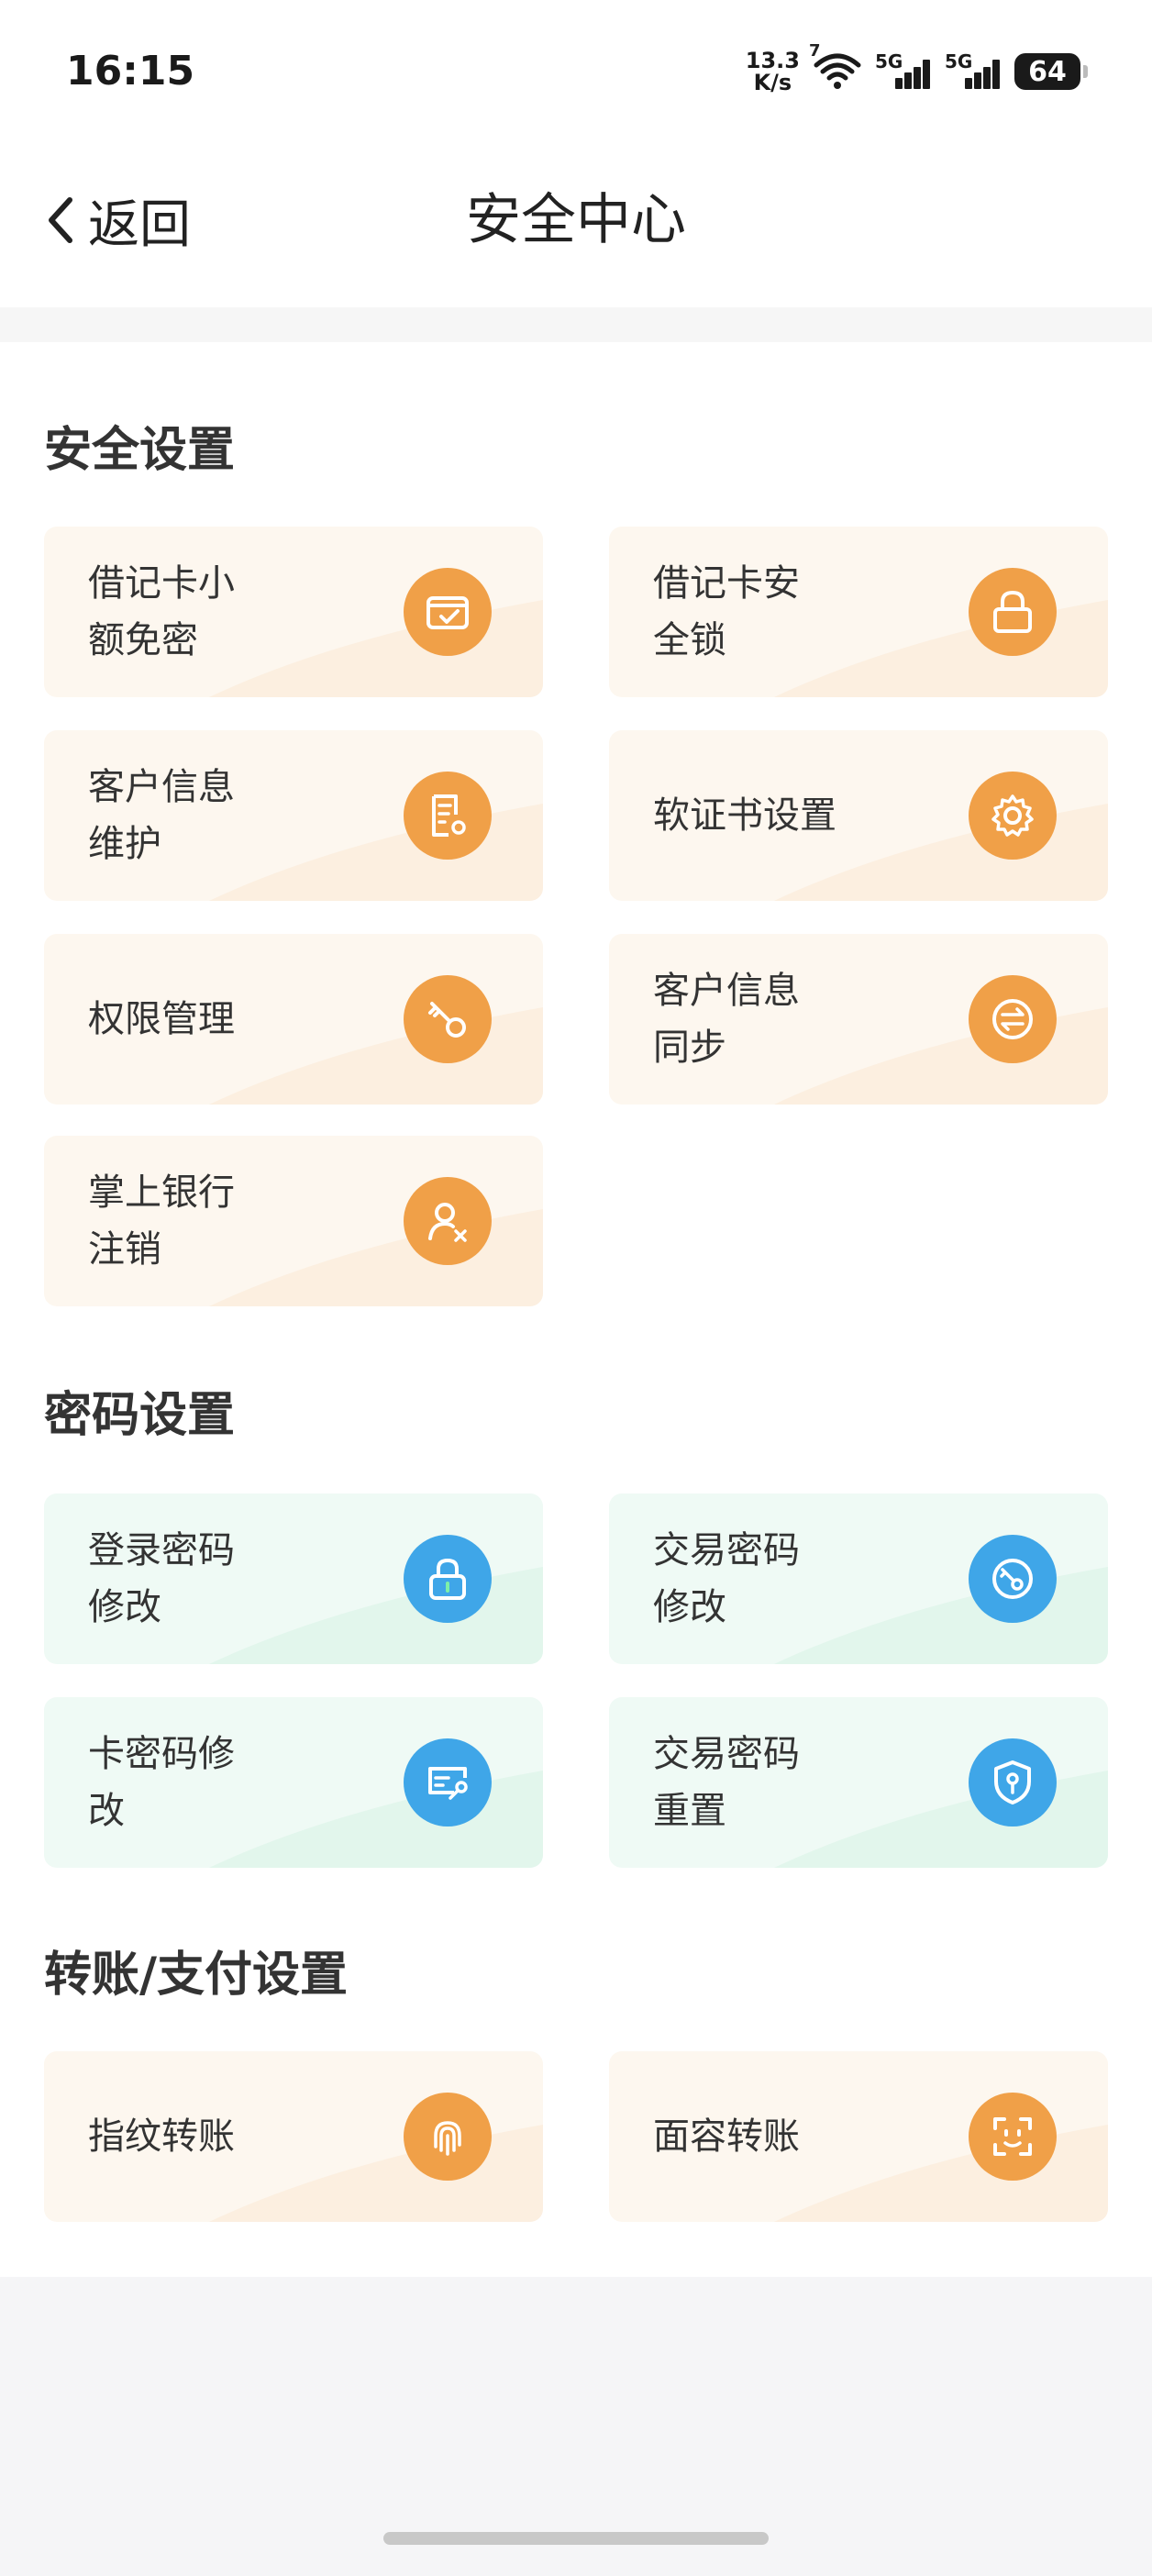 The image size is (1152, 2576). Describe the element at coordinates (130, 71) in the screenshot. I see `status-time: 16:15` at that location.